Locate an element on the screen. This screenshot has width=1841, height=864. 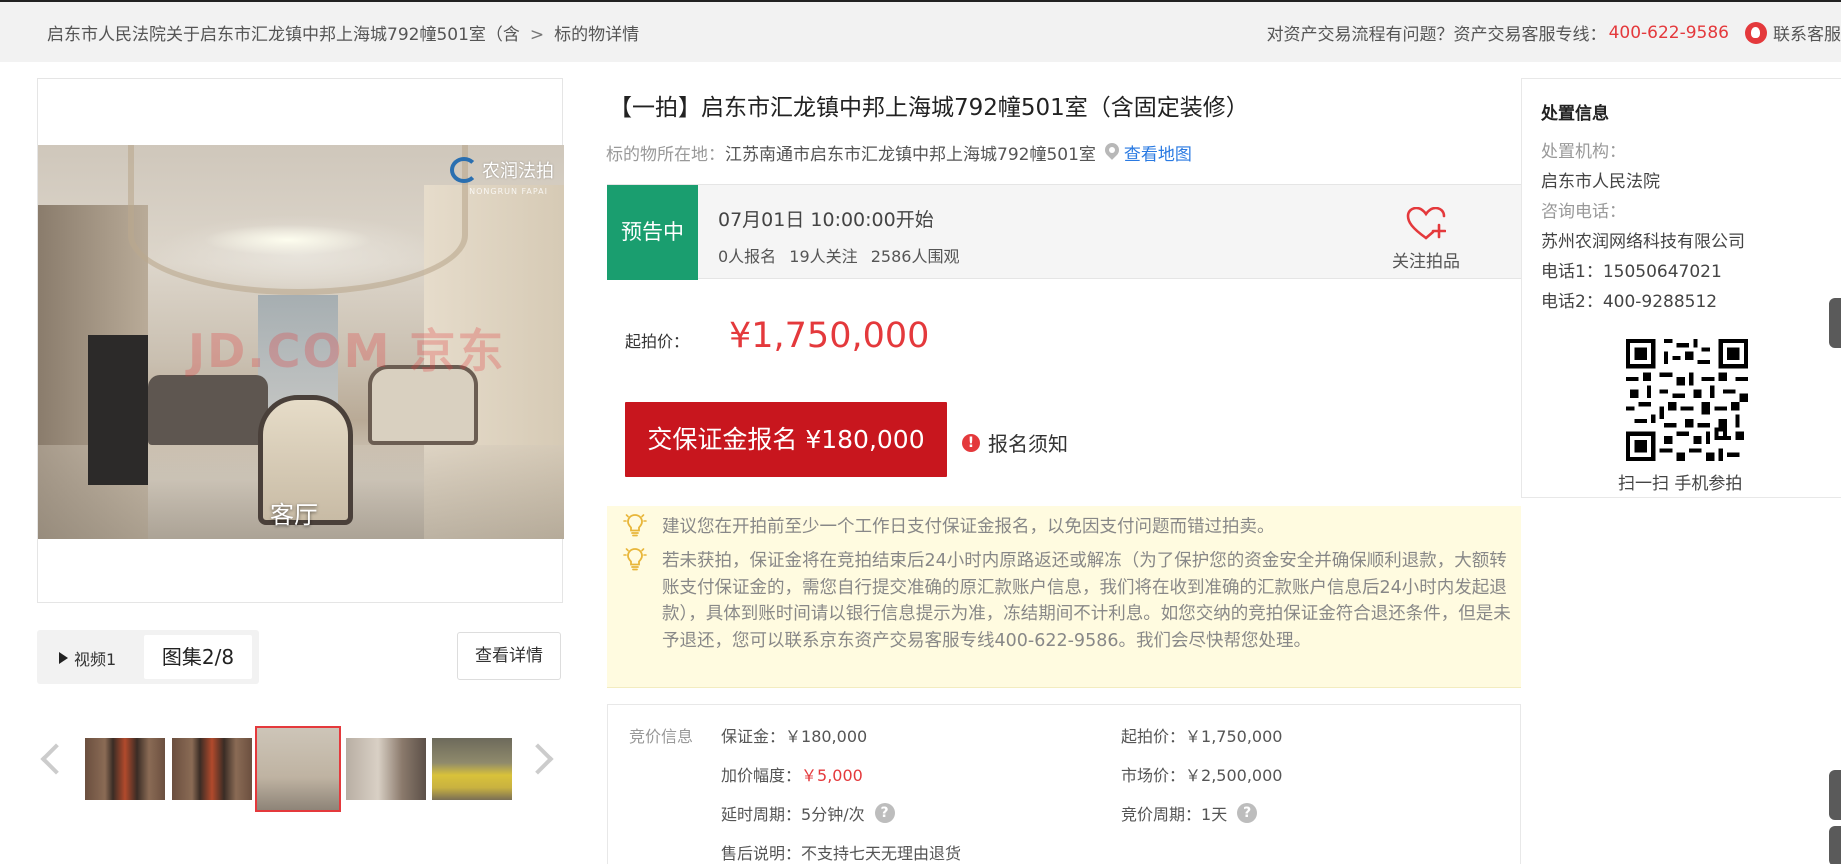
delay-label: 延时周期： is located at coordinates (761, 814).